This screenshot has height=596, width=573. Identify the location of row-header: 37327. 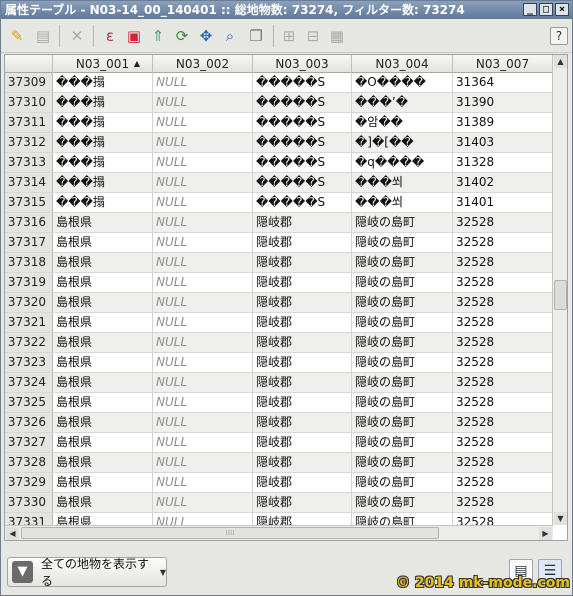
(29, 442).